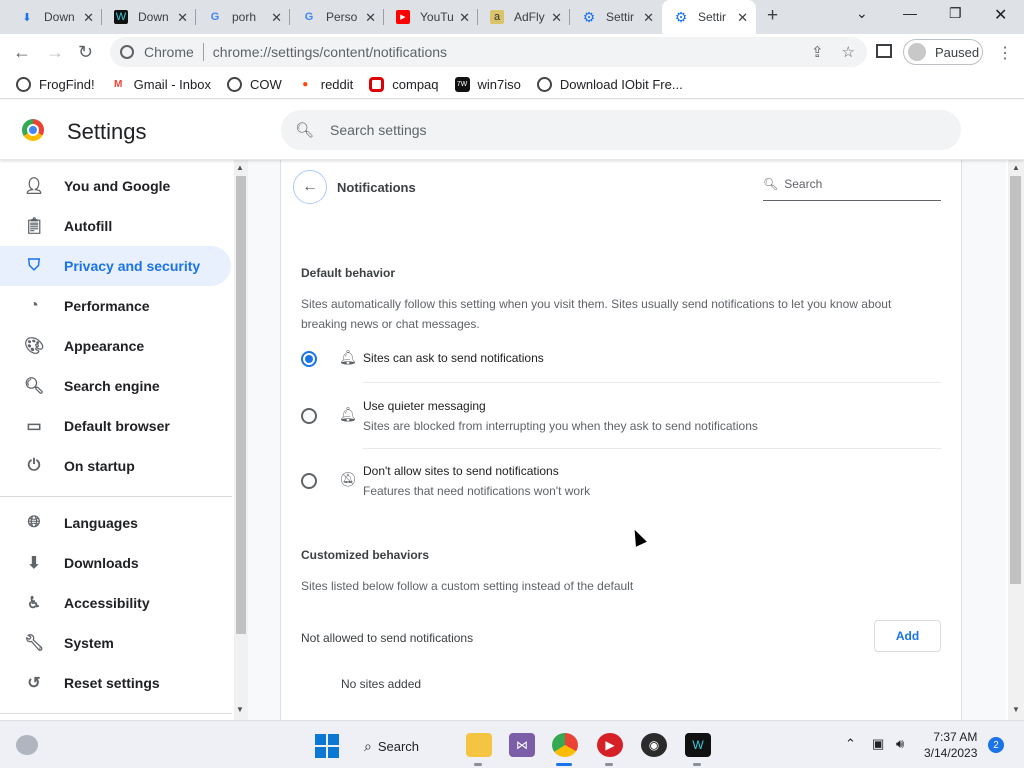  I want to click on site-chip: Chrome, so click(157, 52).